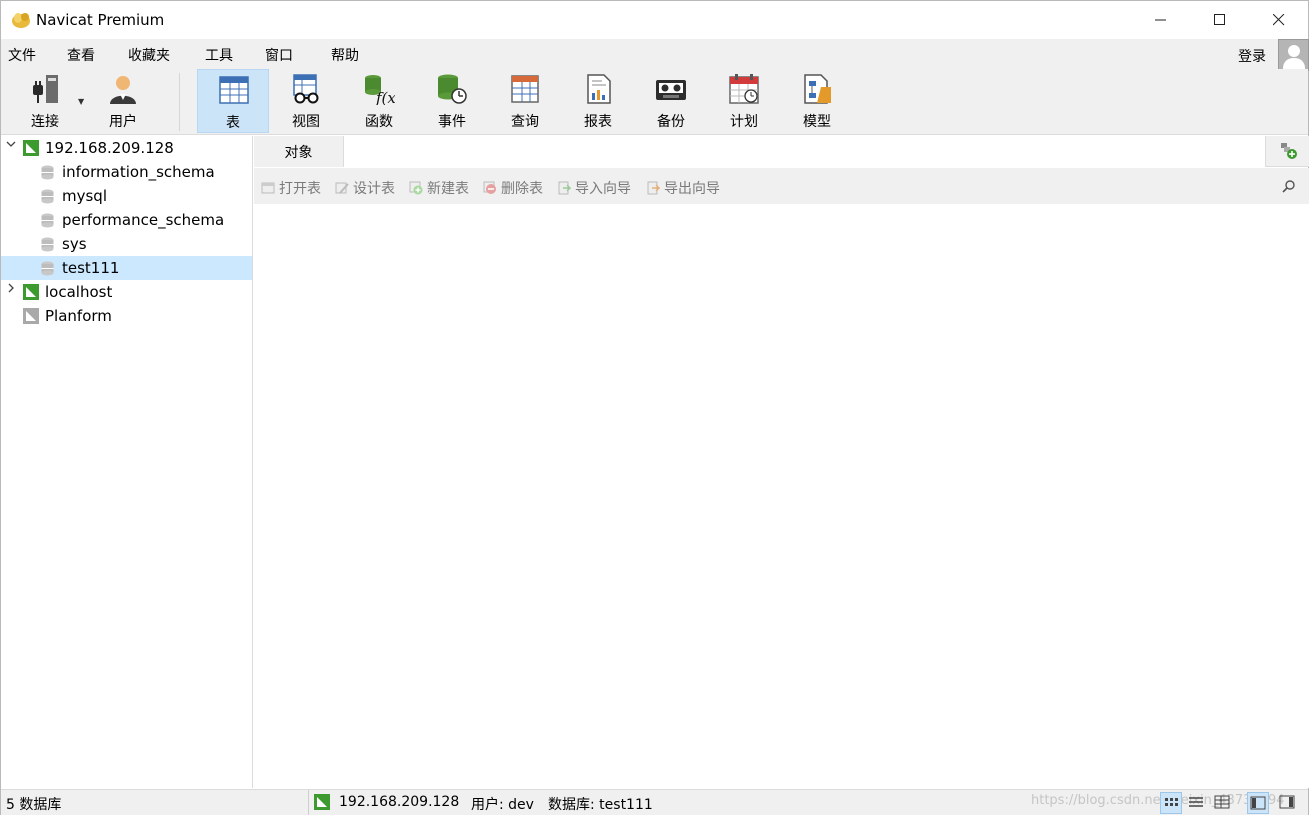  I want to click on toggle-left-pane-button, so click(1258, 803).